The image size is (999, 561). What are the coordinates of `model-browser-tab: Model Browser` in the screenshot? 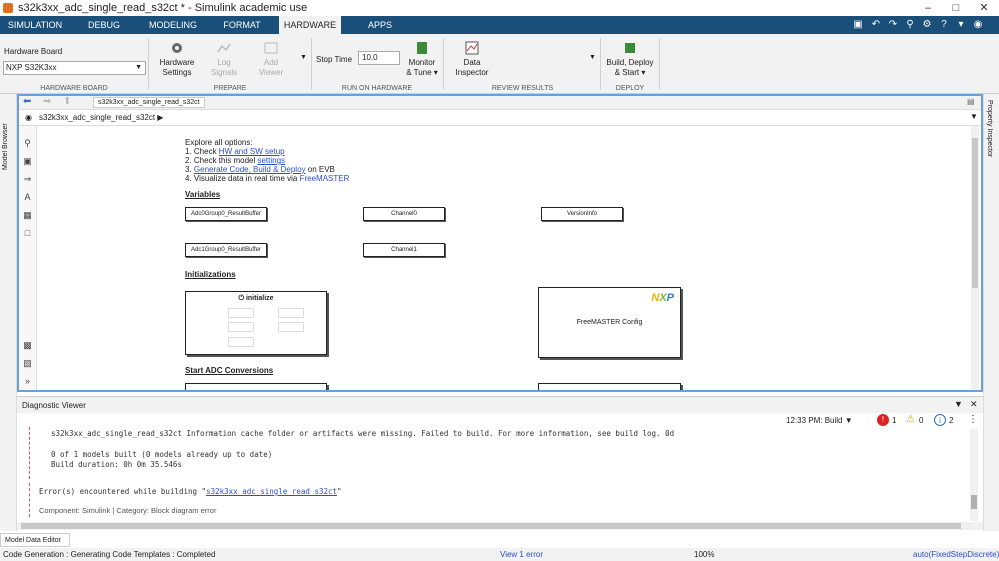 It's located at (8, 135).